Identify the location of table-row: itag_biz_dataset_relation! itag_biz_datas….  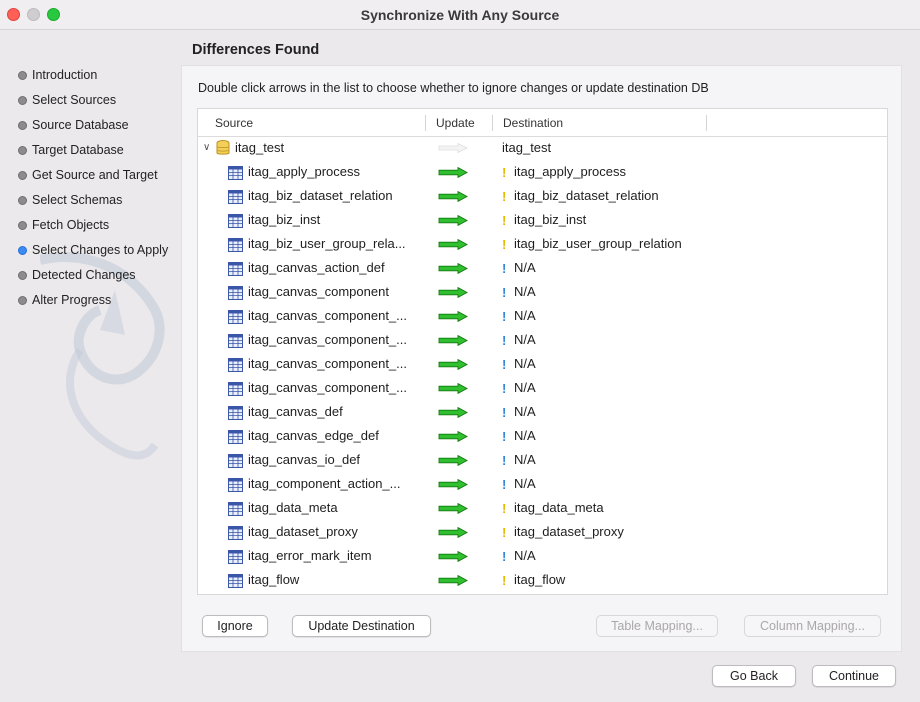
(542, 197).